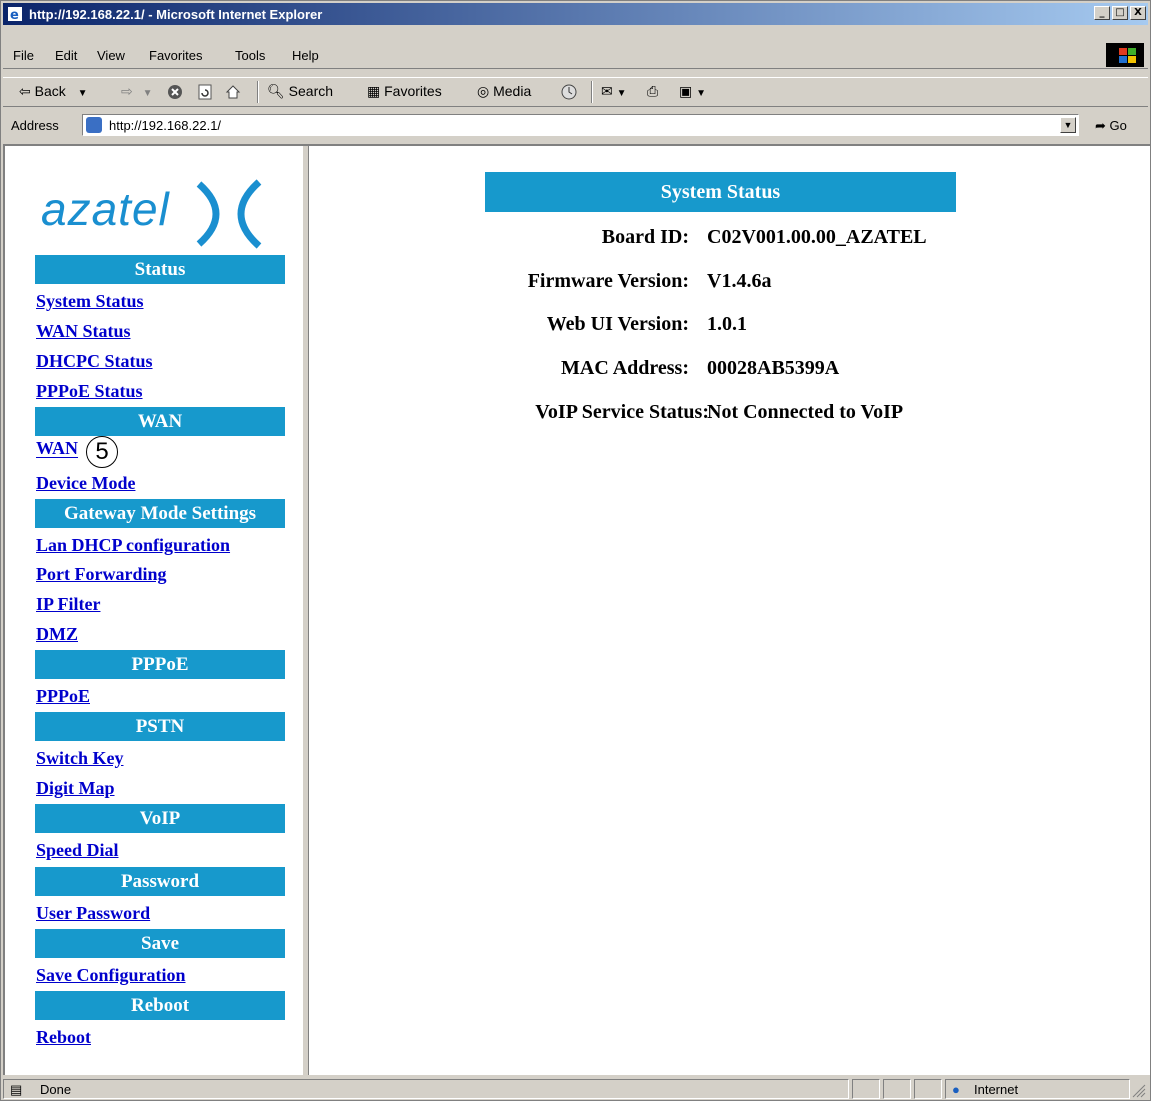 The width and height of the screenshot is (1151, 1101). Describe the element at coordinates (569, 92) in the screenshot. I see `history-icon` at that location.